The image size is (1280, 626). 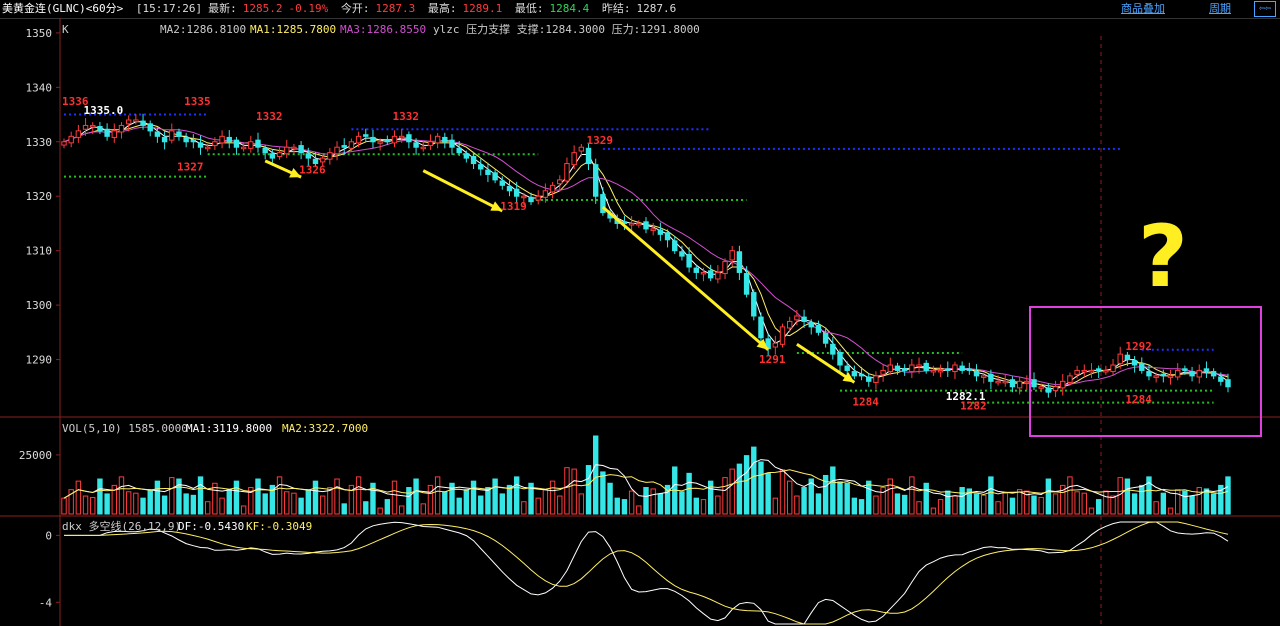 What do you see at coordinates (39, 305) in the screenshot?
I see `price-tick-label: 1300` at bounding box center [39, 305].